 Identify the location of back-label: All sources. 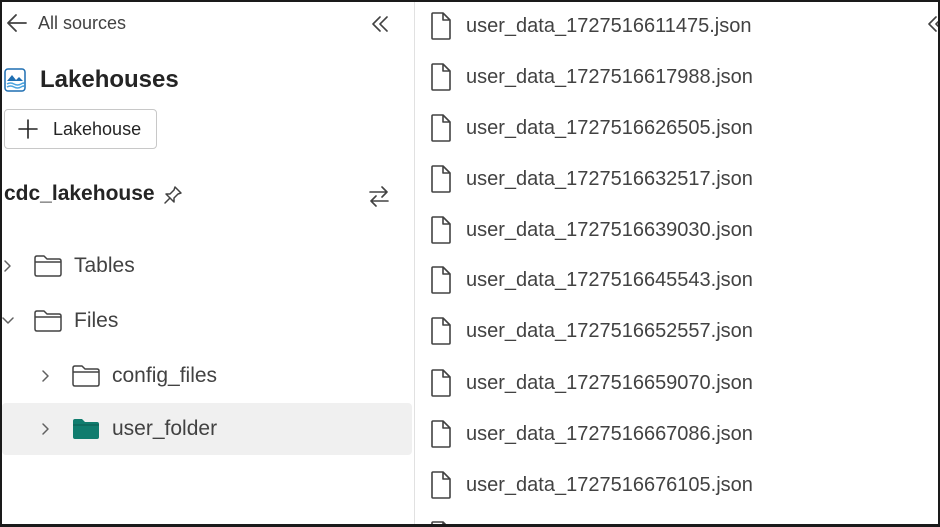
(82, 22).